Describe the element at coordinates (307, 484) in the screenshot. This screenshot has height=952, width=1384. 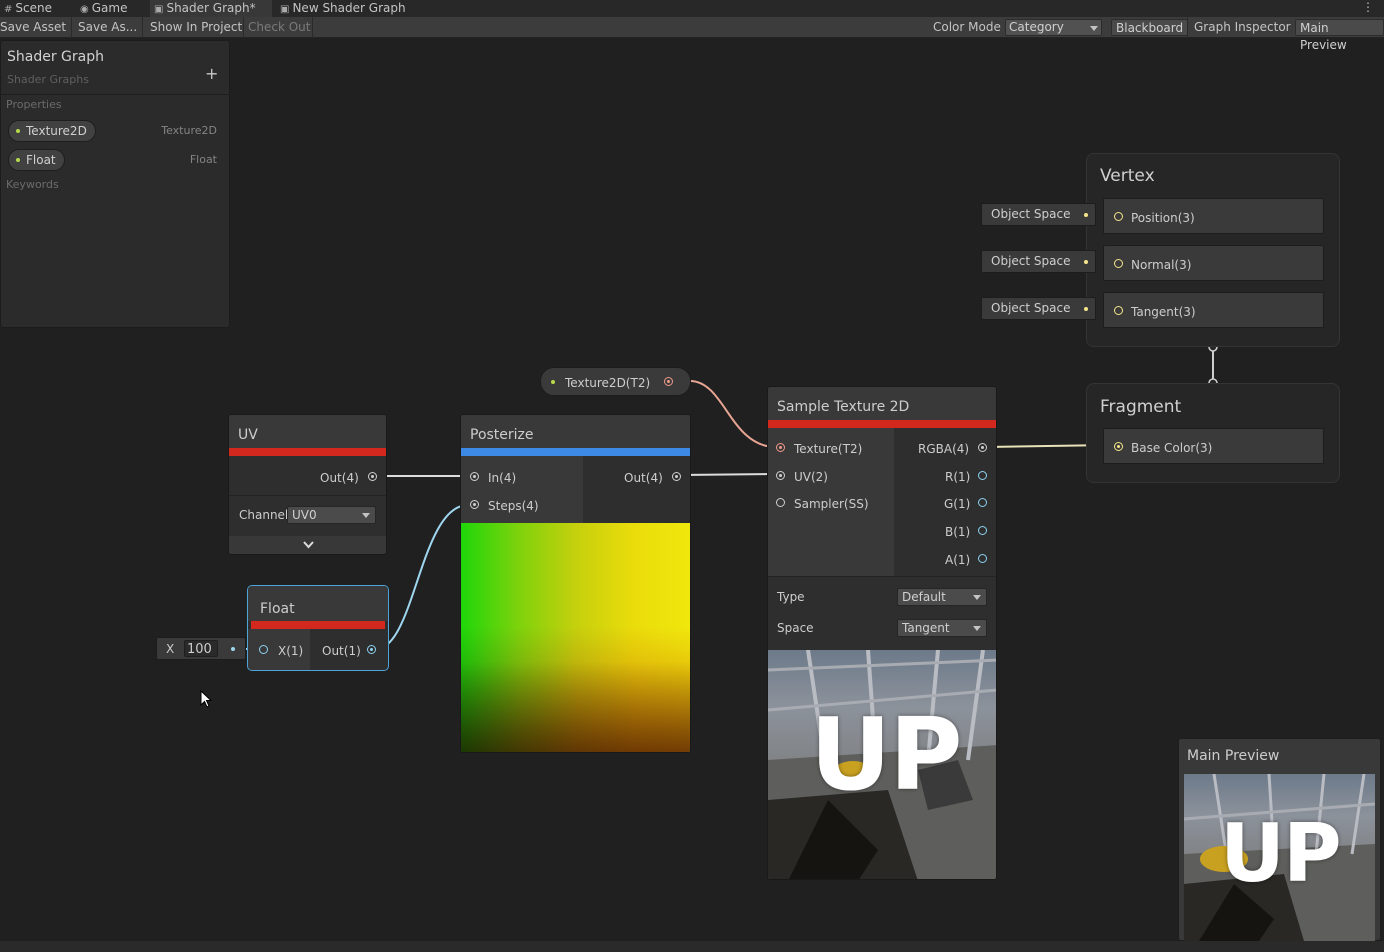
I see `uv-node: UV Out(4) Channel UV0` at that location.